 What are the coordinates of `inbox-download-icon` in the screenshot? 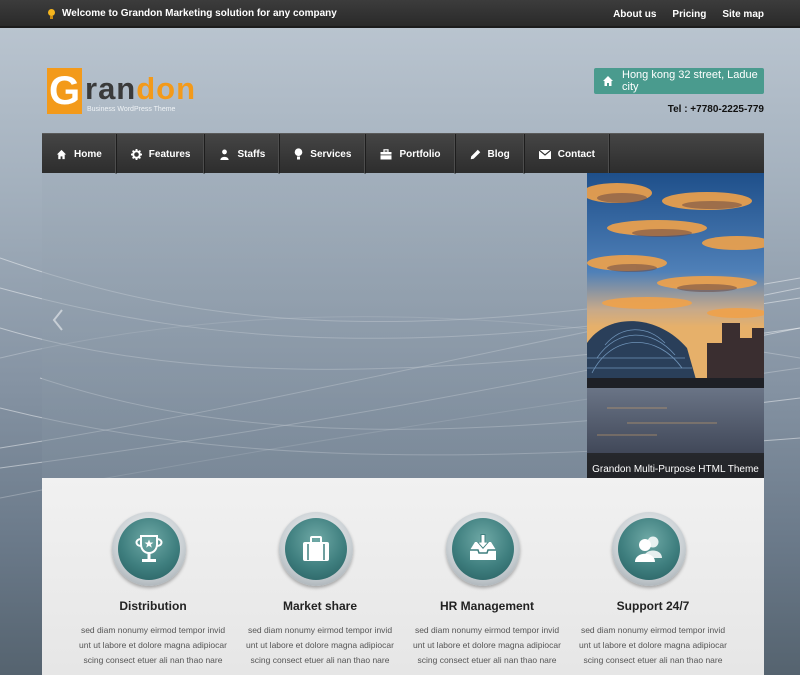 It's located at (483, 547).